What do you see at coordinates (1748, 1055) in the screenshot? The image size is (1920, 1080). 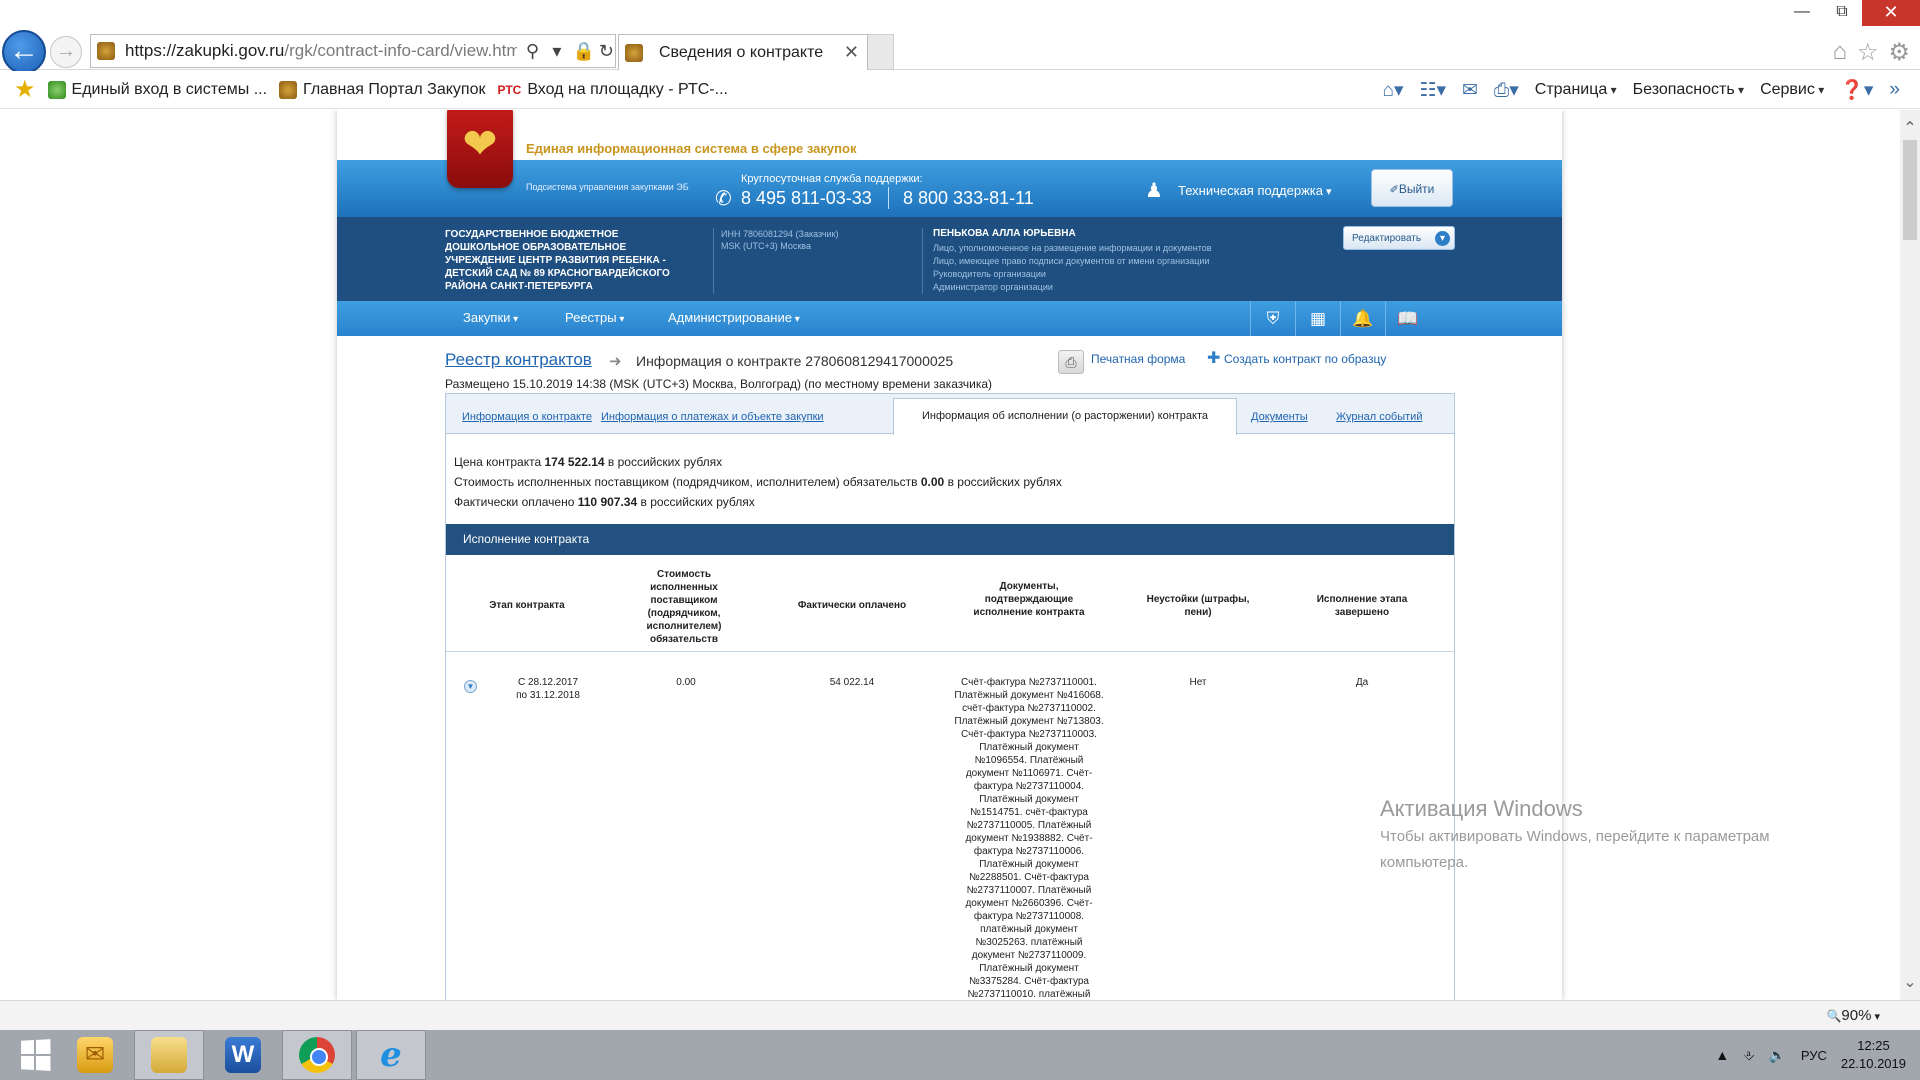 I see `network-icon: ⎀` at bounding box center [1748, 1055].